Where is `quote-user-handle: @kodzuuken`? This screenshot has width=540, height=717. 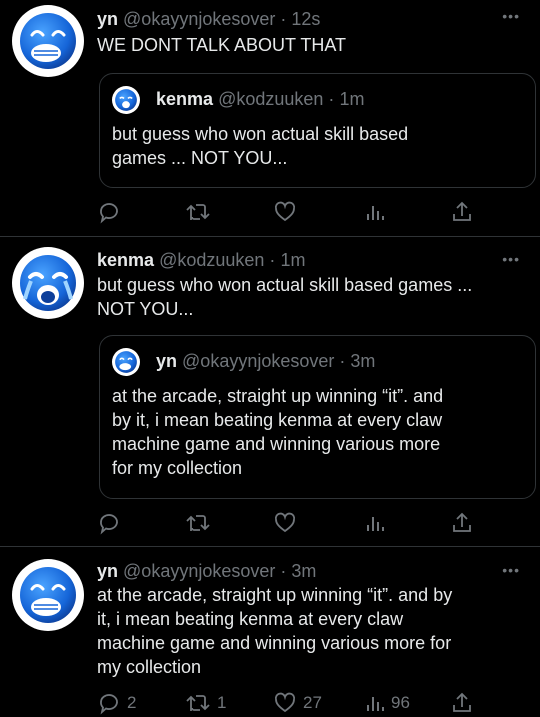
quote-user-handle: @kodzuuken is located at coordinates (271, 99).